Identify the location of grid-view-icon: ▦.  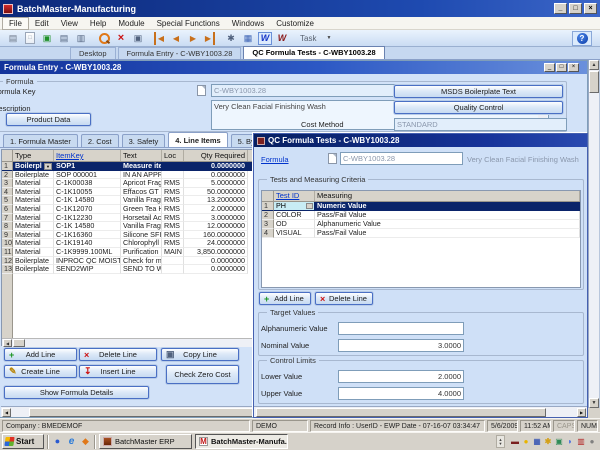
(248, 38).